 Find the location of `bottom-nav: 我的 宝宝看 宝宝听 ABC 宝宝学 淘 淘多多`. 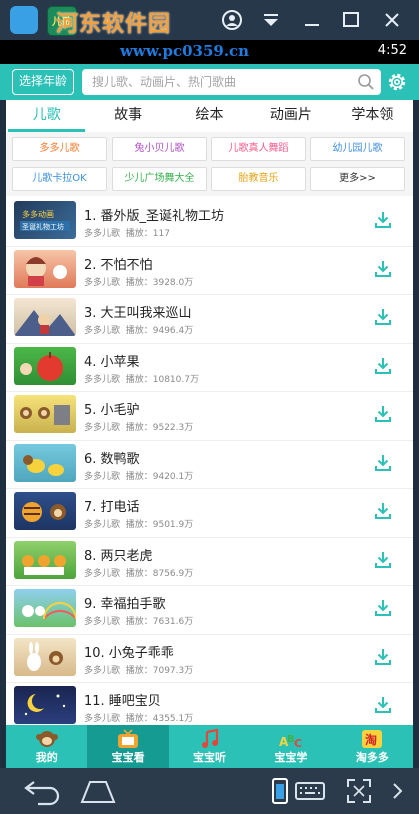

bottom-nav: 我的 宝宝看 宝宝听 ABC 宝宝学 淘 淘多多 is located at coordinates (209, 746).